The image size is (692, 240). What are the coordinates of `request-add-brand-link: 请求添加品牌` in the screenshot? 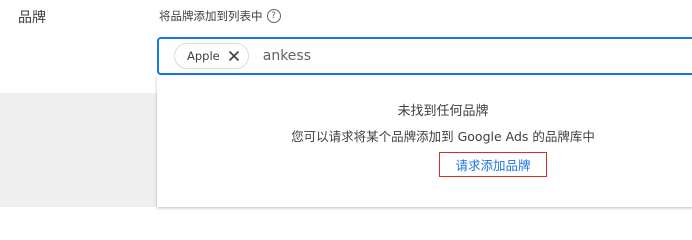 It's located at (493, 164).